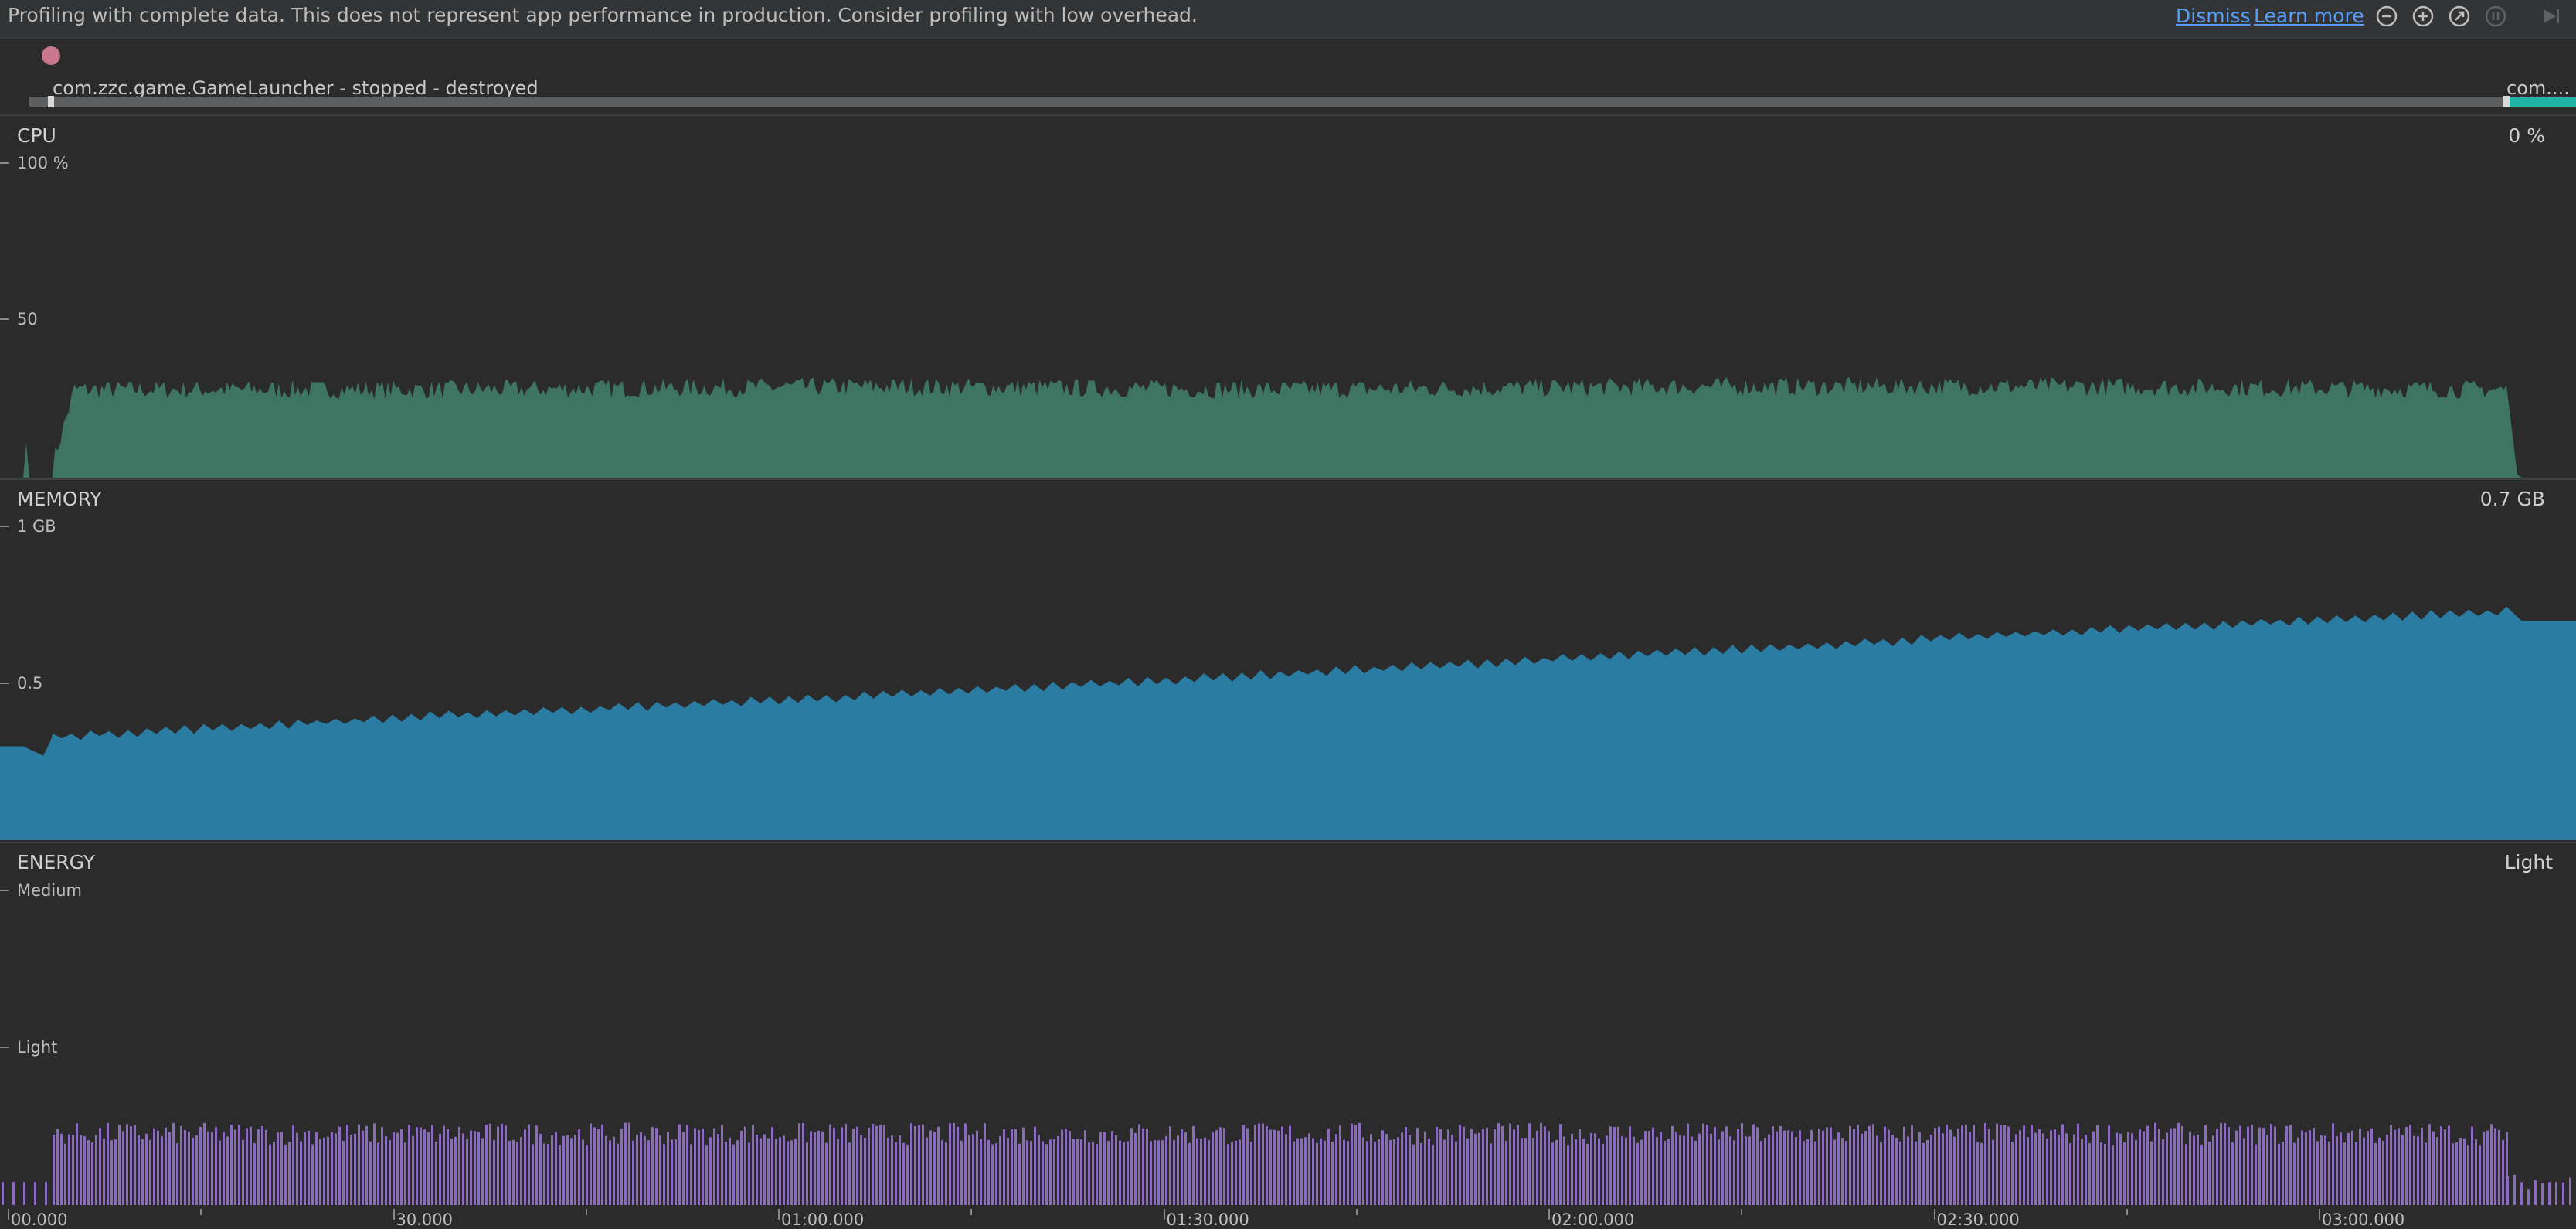 This screenshot has width=2576, height=1229. What do you see at coordinates (2550, 16) in the screenshot?
I see `jump-to-live-icon` at bounding box center [2550, 16].